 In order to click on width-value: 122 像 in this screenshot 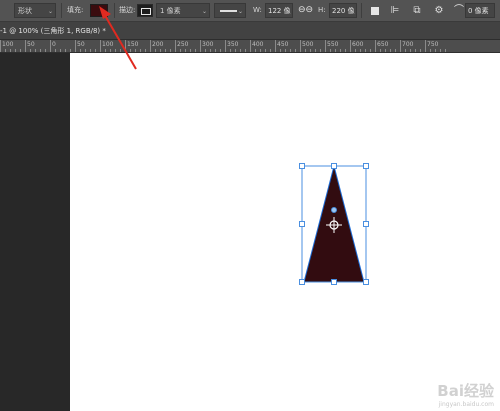, I will do `click(279, 11)`.